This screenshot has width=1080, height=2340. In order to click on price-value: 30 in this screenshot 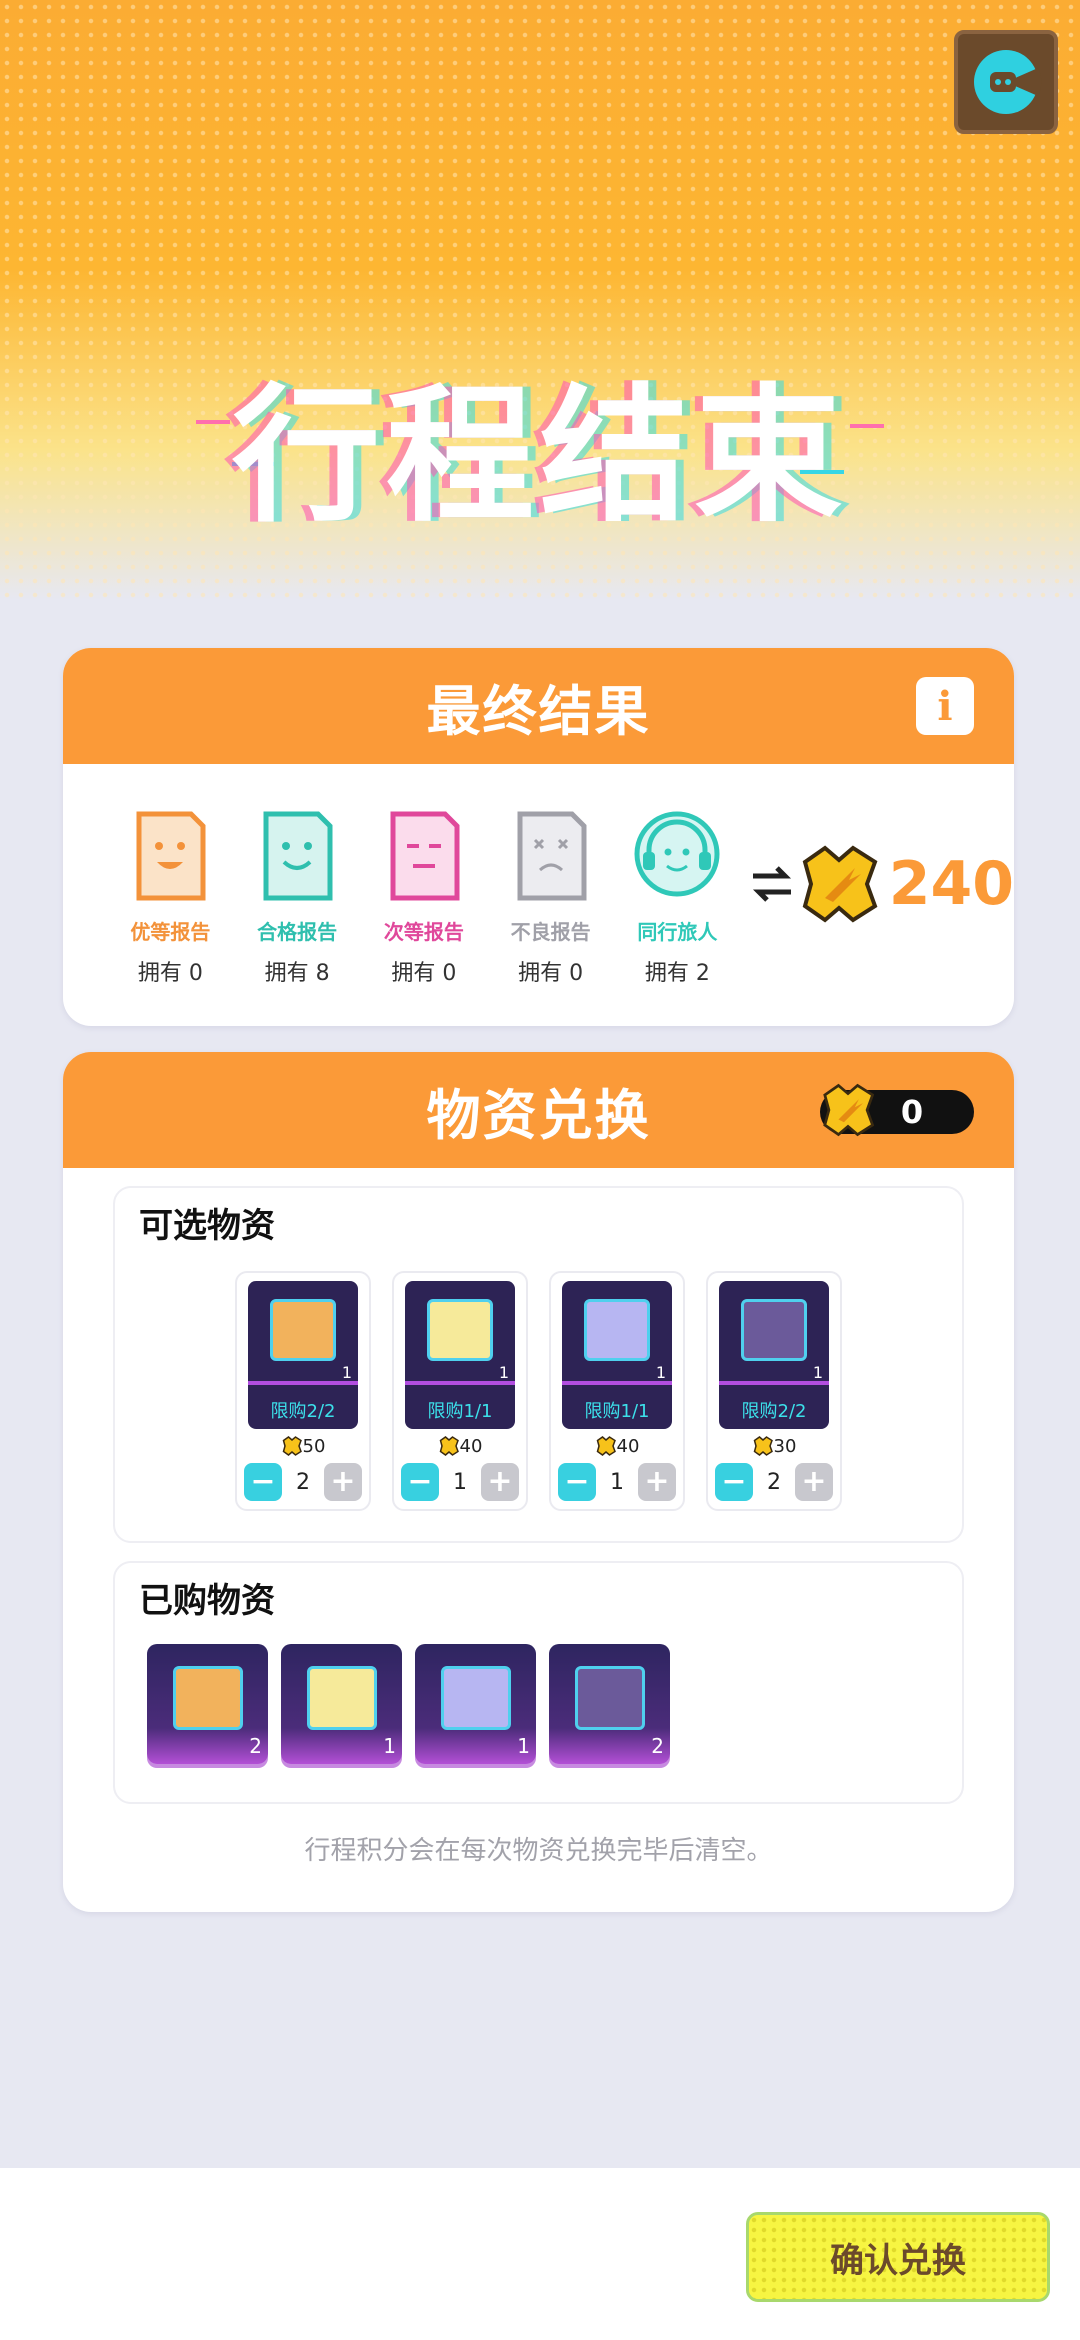, I will do `click(785, 1446)`.